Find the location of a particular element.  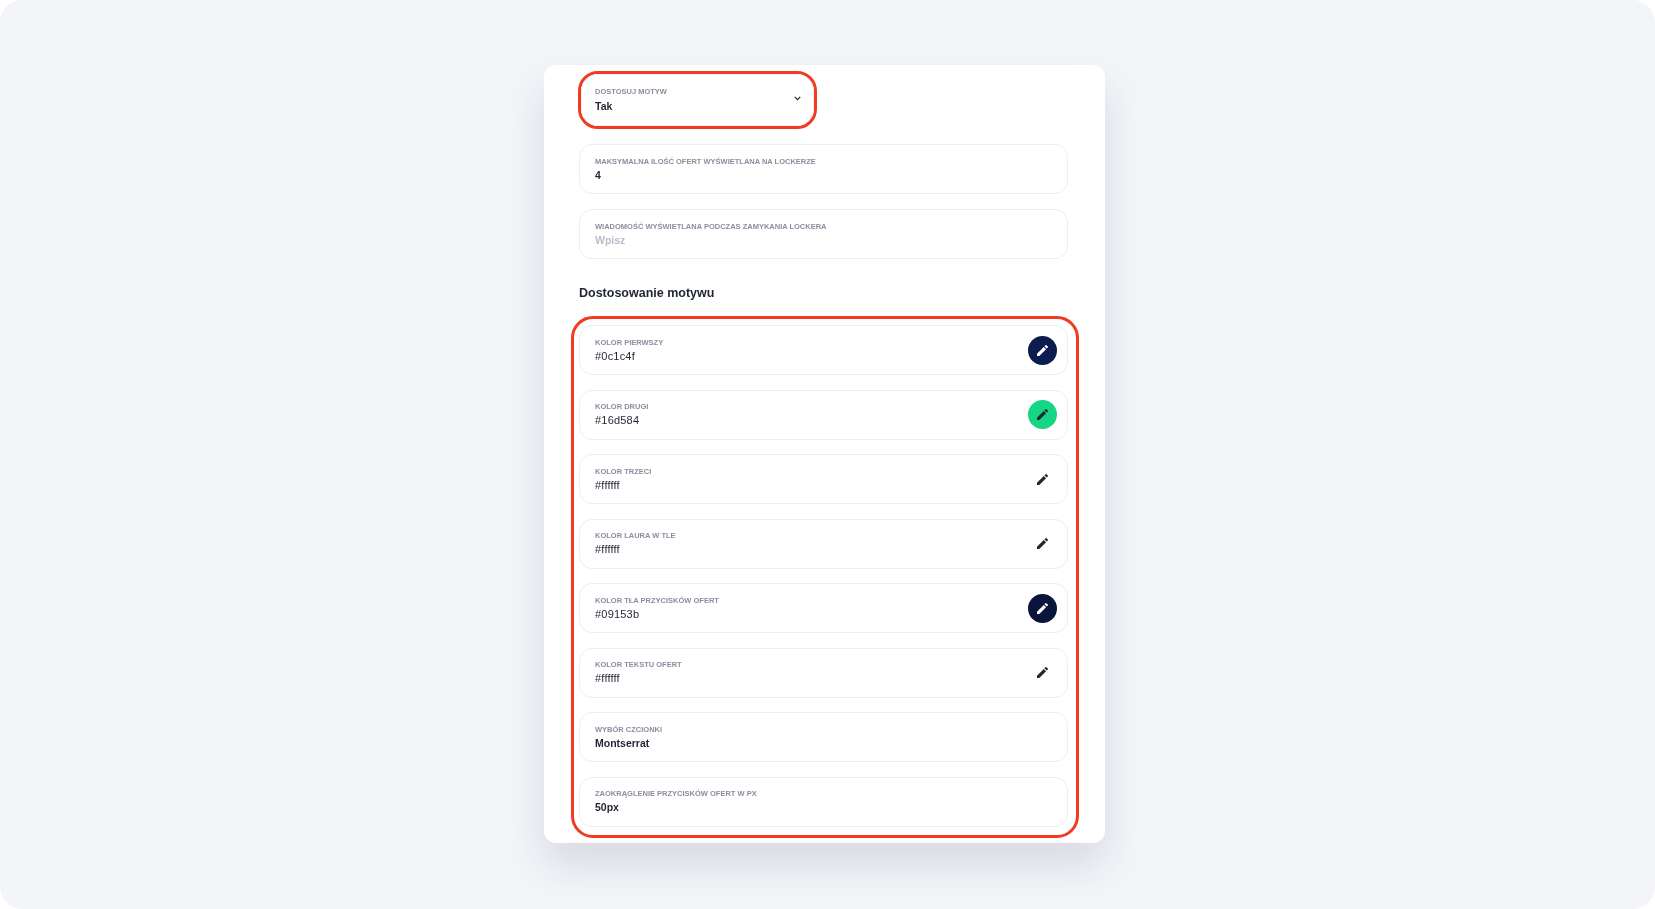

section-title: Dostosowanie motywu is located at coordinates (647, 293).